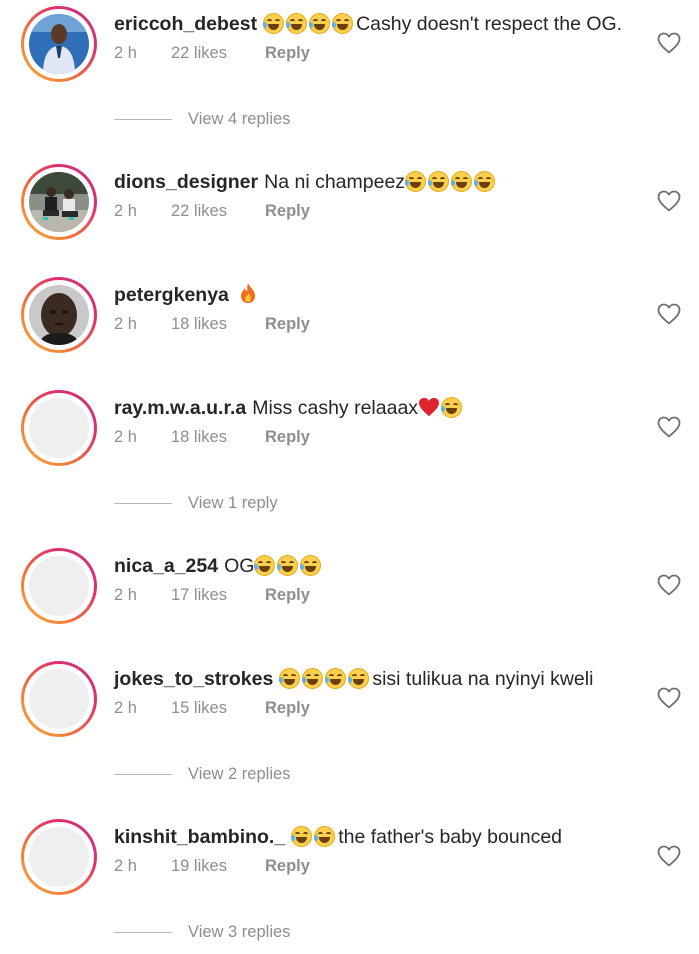  Describe the element at coordinates (218, 866) in the screenshot. I see `comment-likes-count: 19 likes` at that location.